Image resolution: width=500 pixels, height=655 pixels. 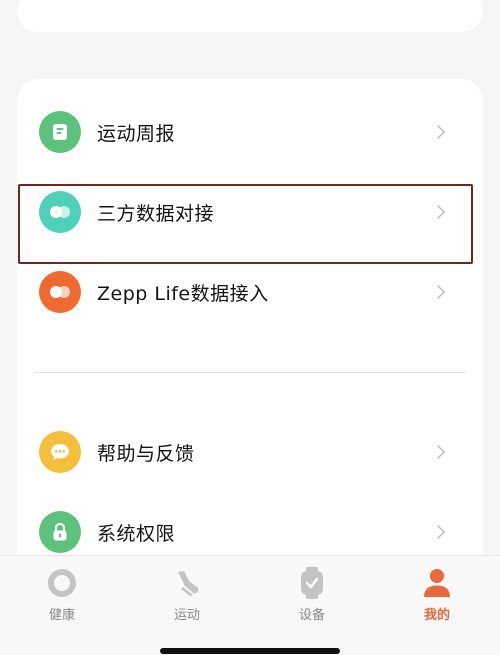 What do you see at coordinates (61, 615) in the screenshot?
I see `tab-label: 健康` at bounding box center [61, 615].